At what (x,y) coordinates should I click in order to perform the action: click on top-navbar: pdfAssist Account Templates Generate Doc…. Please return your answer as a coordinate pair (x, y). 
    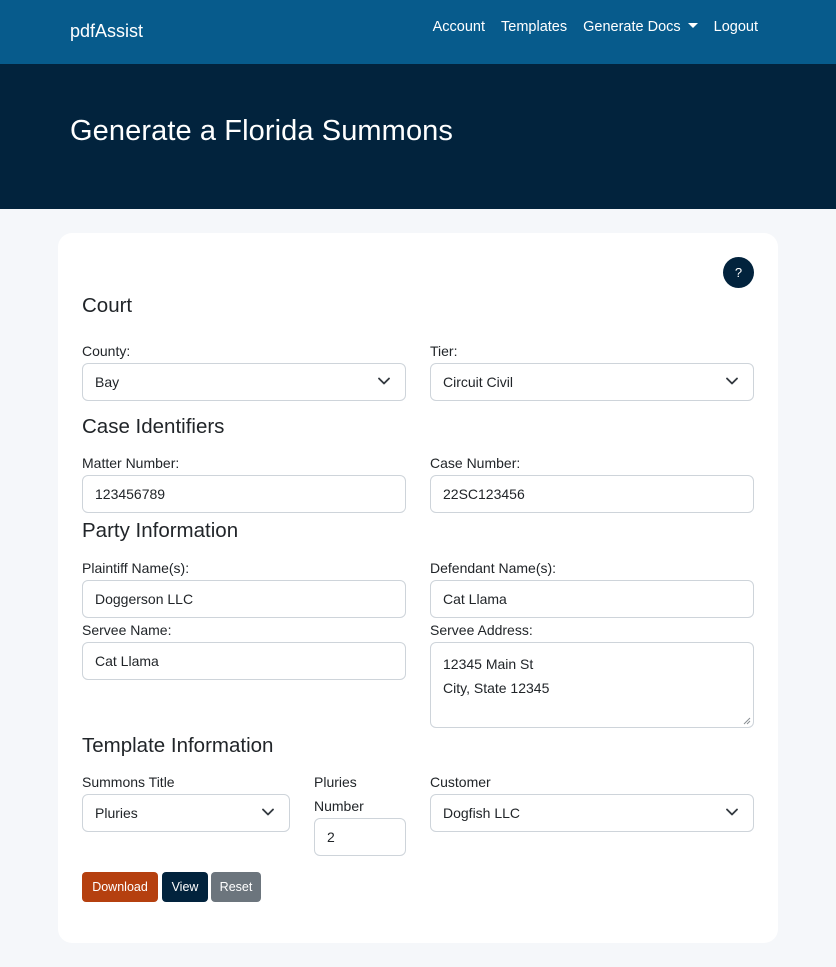
    Looking at the image, I should click on (418, 32).